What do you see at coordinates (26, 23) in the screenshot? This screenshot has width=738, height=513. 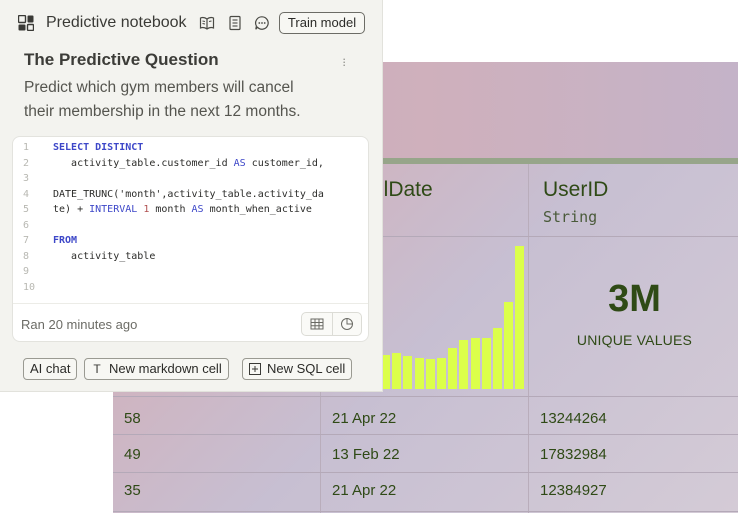 I see `notebook-logo-icon` at bounding box center [26, 23].